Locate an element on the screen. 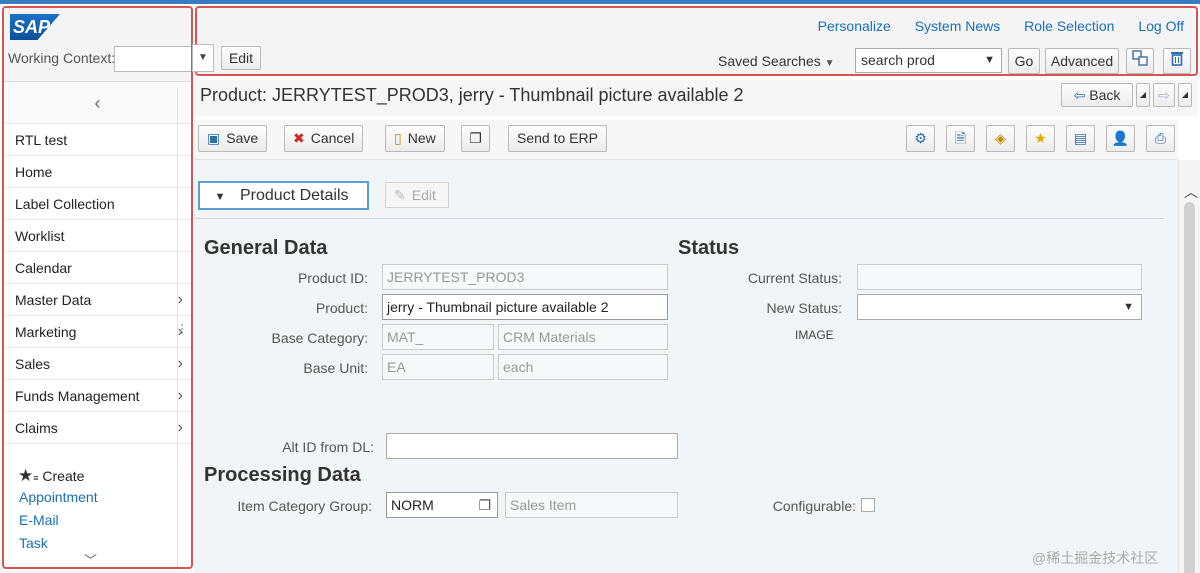 Image resolution: width=1200 pixels, height=573 pixels. sidebar-item-label: Marketing is located at coordinates (46, 332).